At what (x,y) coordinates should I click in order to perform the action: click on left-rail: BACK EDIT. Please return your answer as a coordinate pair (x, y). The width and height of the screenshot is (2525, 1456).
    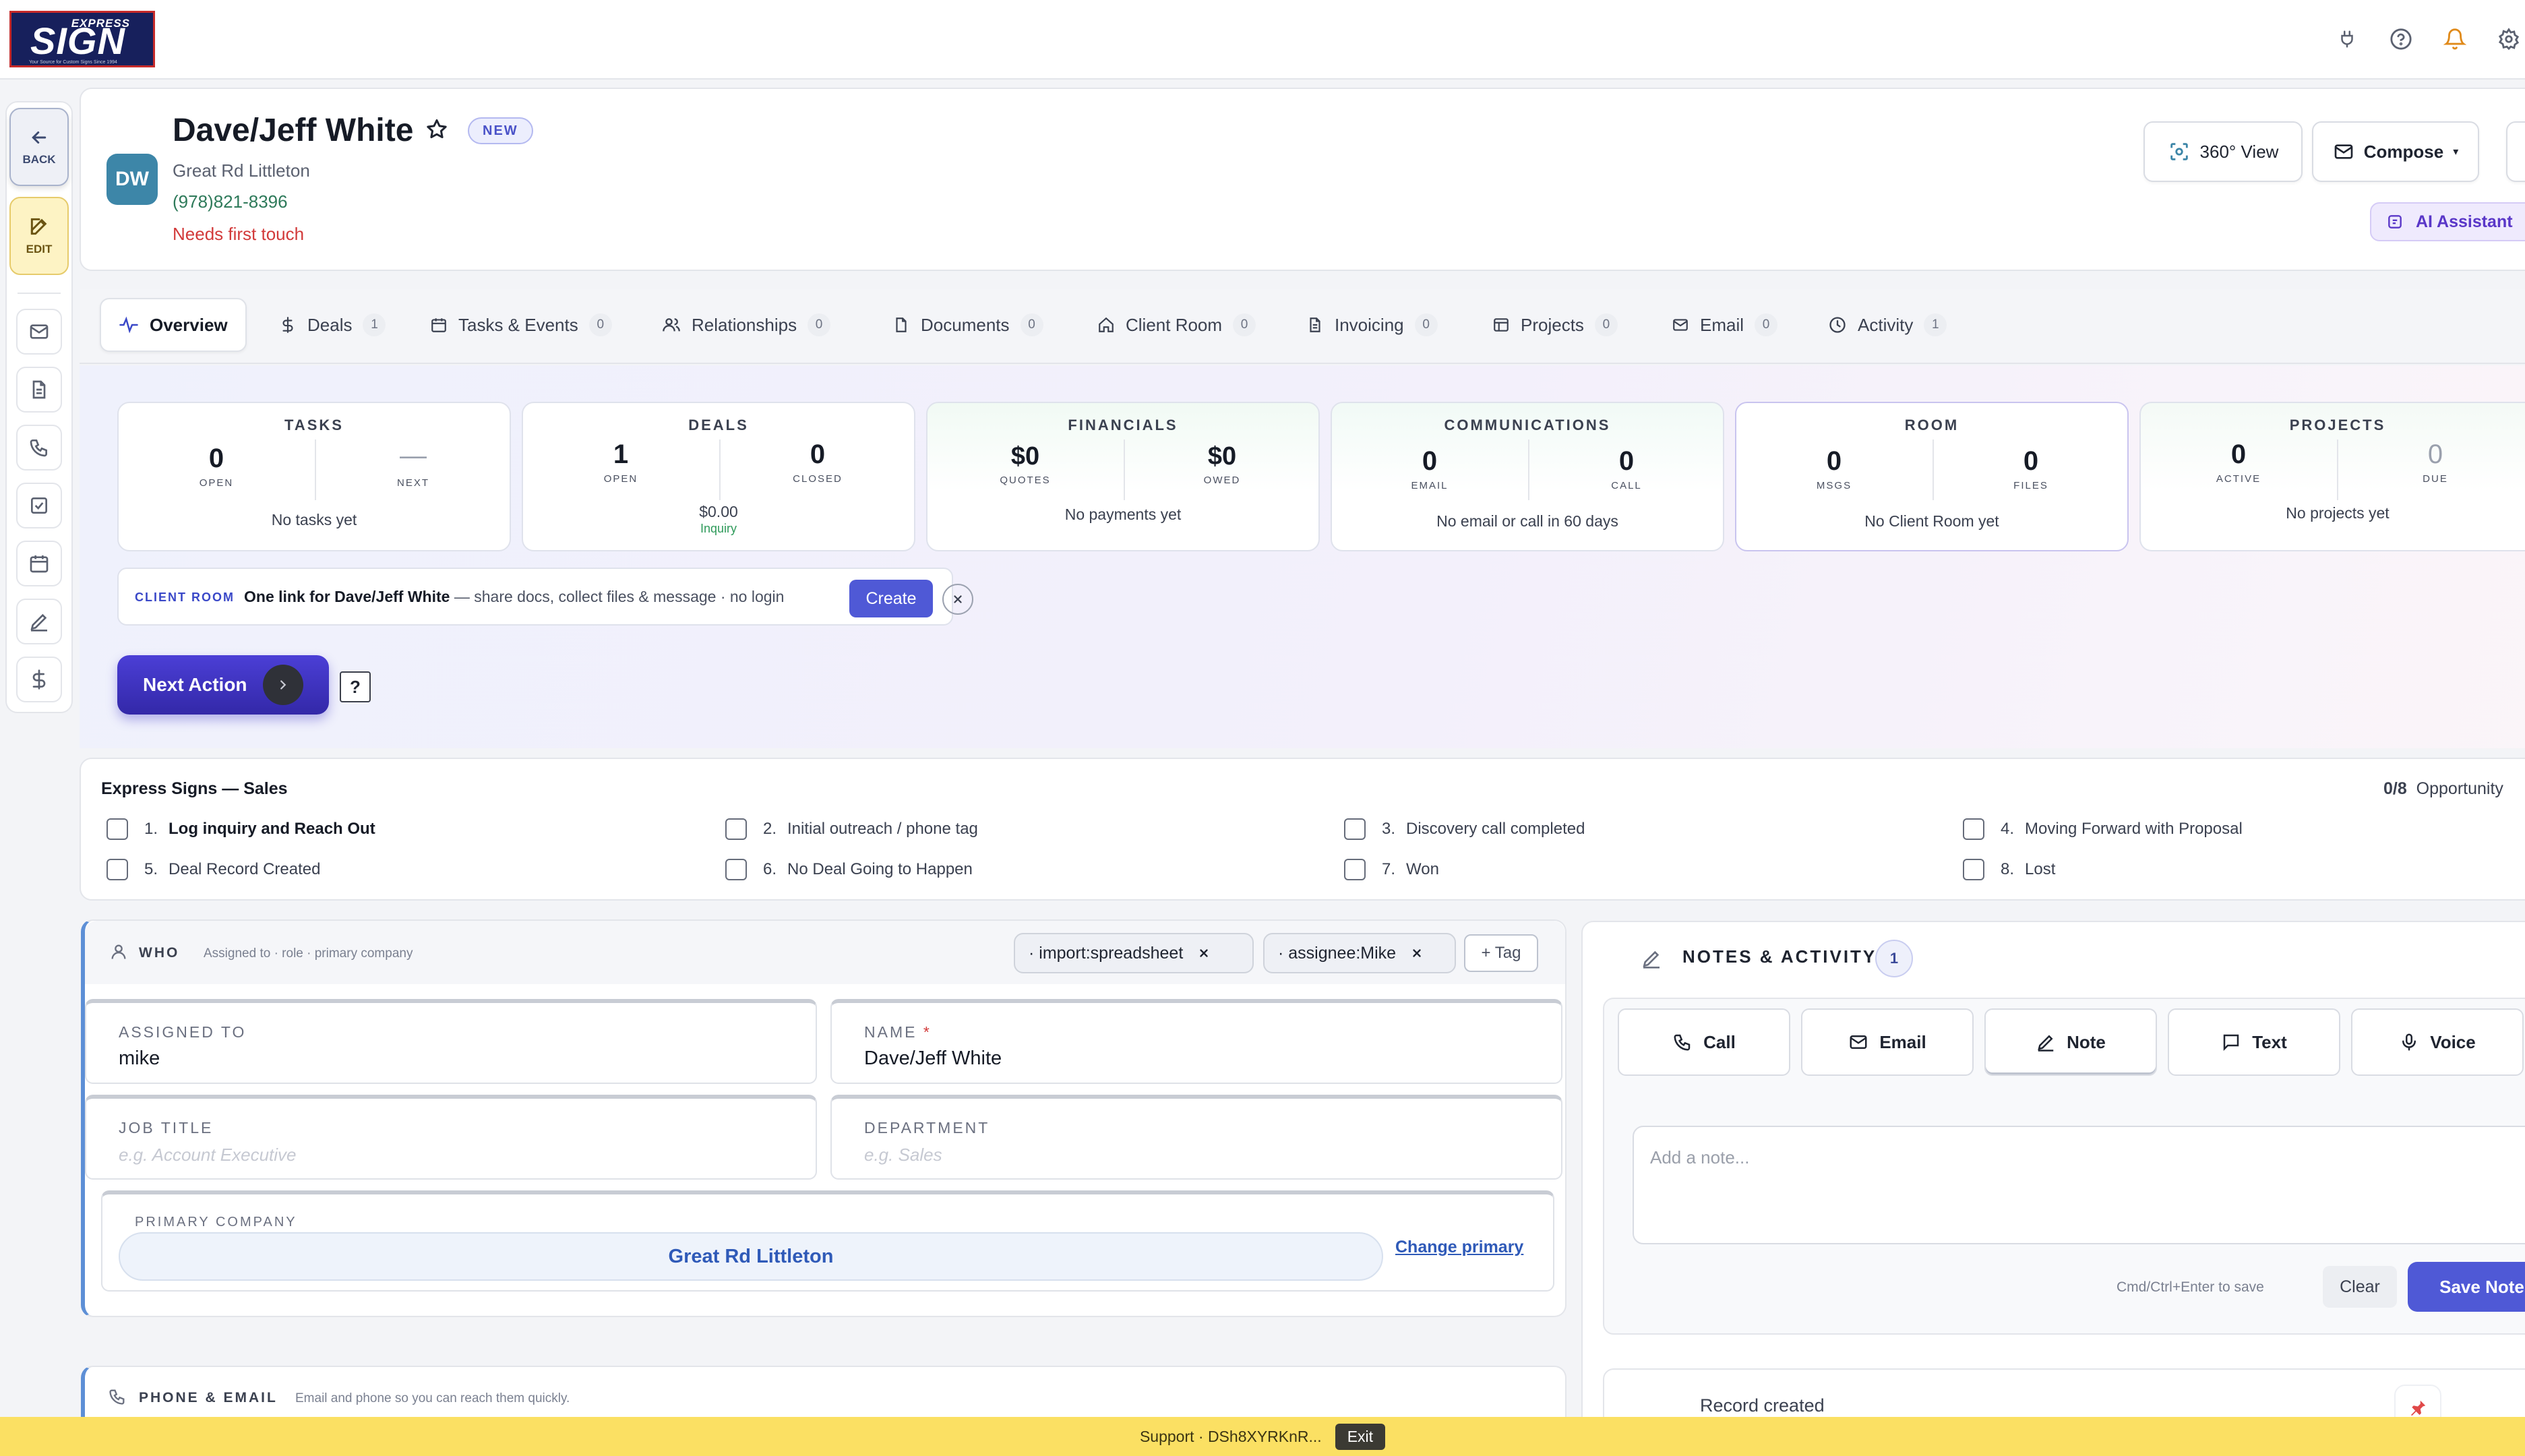
    Looking at the image, I should click on (39, 407).